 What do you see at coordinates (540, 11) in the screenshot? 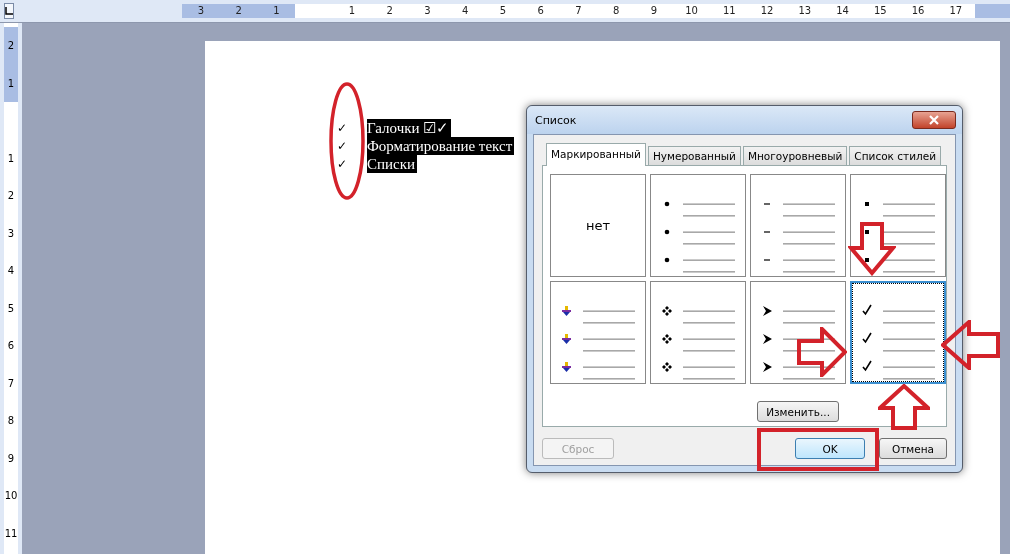
I see `ruler-number: 6` at bounding box center [540, 11].